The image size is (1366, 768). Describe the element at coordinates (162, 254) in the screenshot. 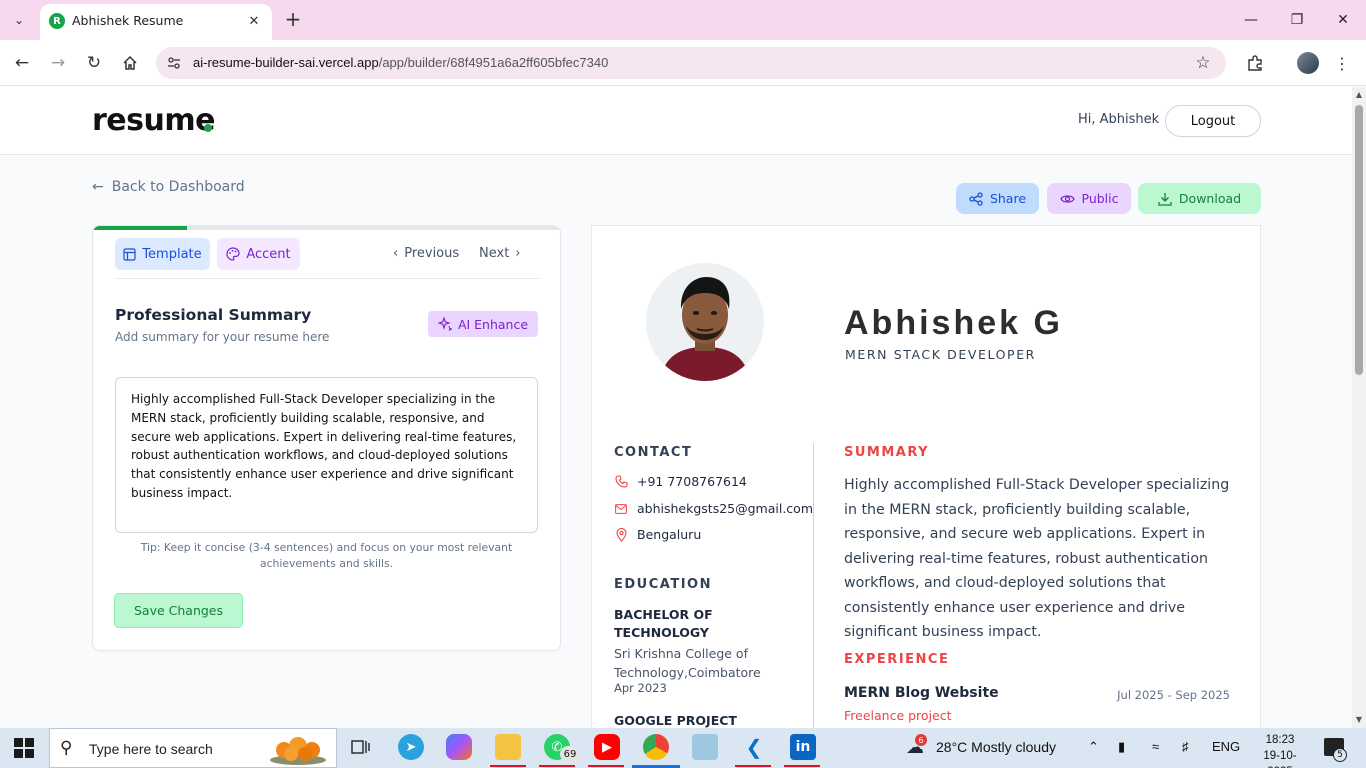

I see `template-button: Template` at that location.